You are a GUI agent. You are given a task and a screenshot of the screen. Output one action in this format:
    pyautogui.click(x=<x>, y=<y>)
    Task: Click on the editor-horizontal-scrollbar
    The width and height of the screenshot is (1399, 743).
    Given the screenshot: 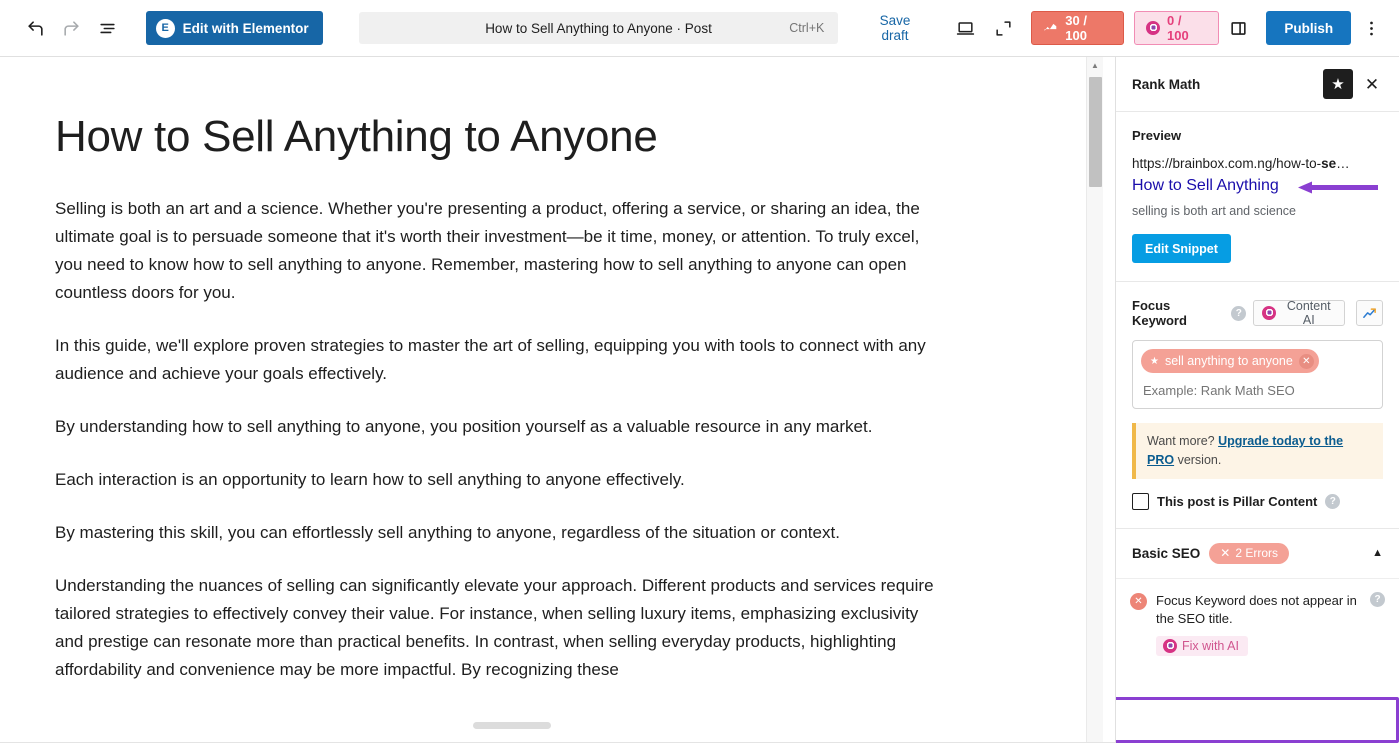 What is the action you would take?
    pyautogui.click(x=543, y=725)
    